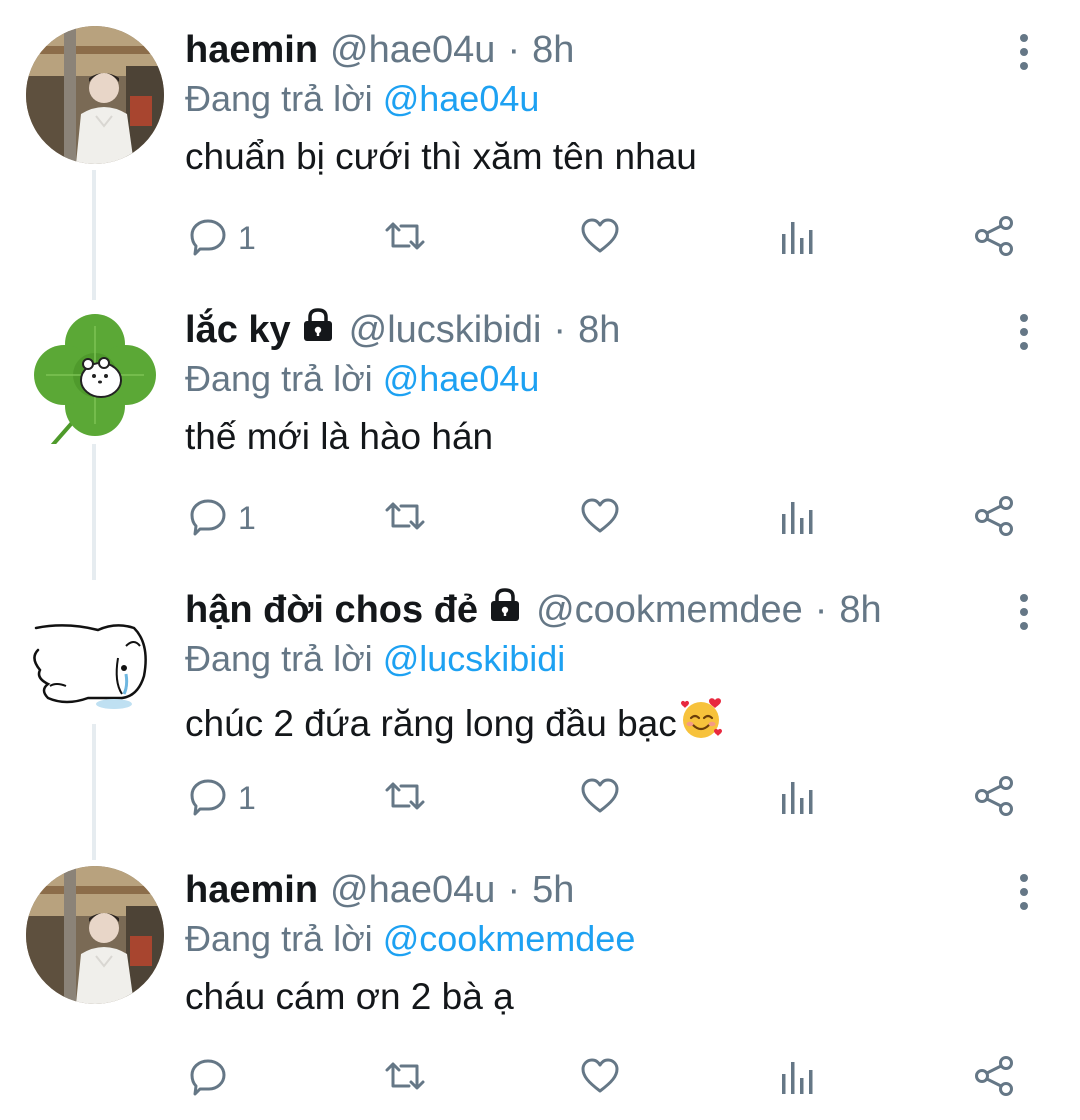  I want to click on user-handle: @cookmemdee, so click(669, 610).